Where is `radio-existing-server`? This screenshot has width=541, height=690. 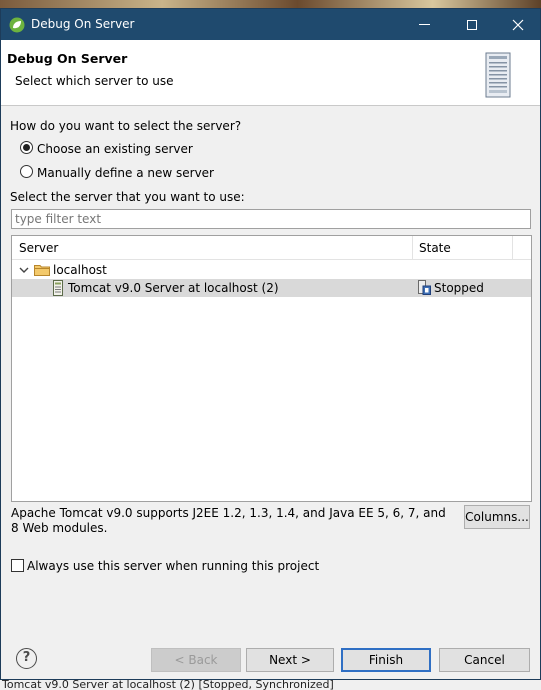
radio-existing-server is located at coordinates (26, 147).